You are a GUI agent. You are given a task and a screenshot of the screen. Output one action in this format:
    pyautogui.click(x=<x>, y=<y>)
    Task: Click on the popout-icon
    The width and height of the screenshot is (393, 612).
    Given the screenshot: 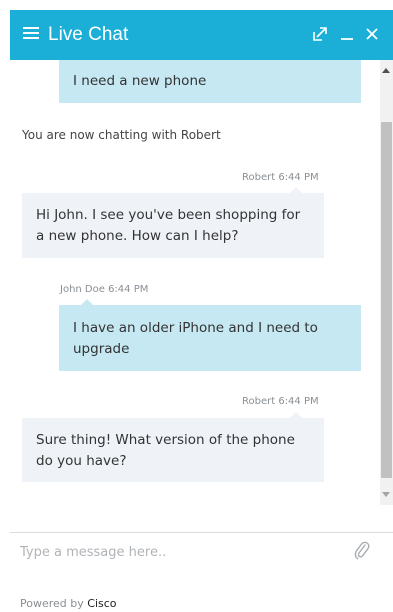 What is the action you would take?
    pyautogui.click(x=320, y=34)
    